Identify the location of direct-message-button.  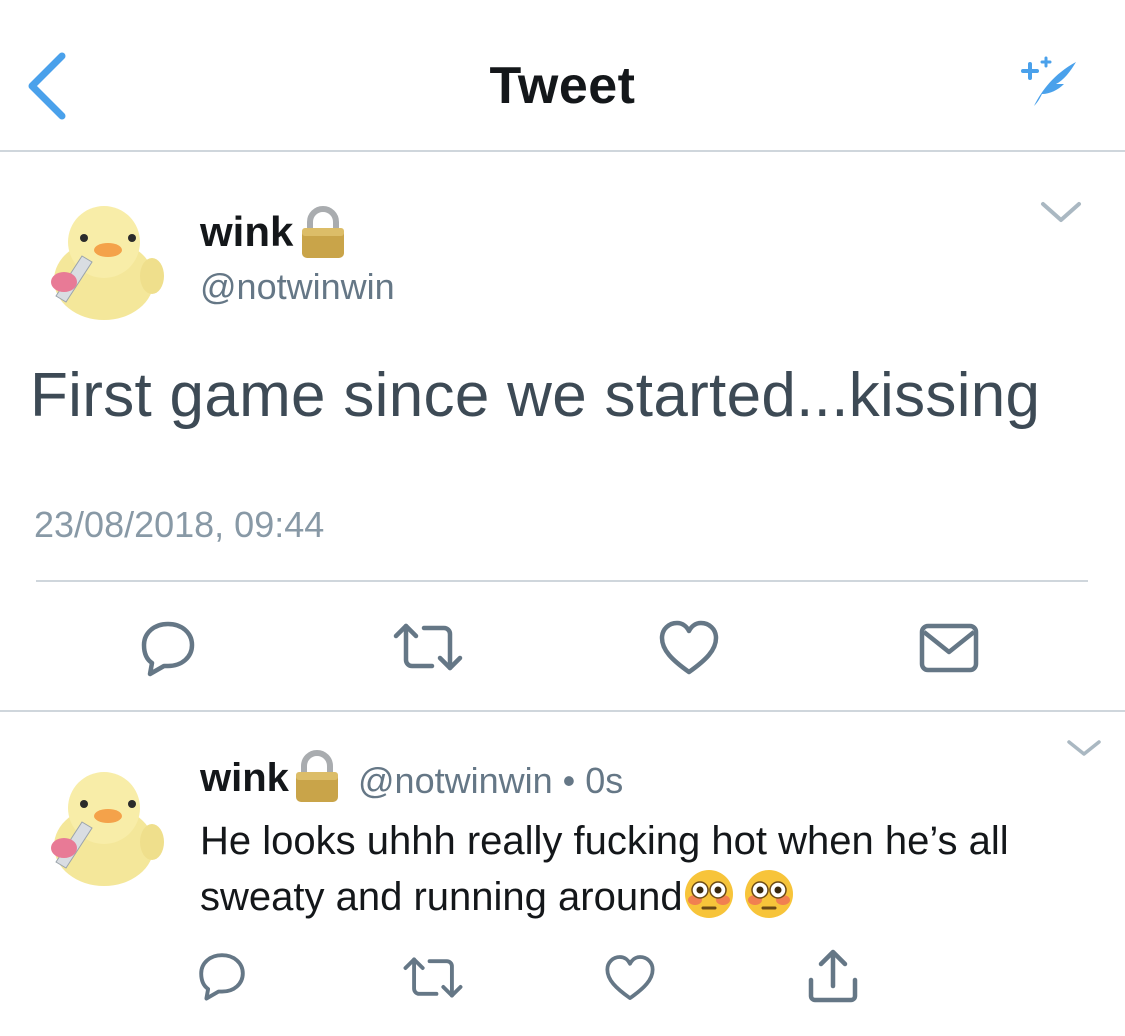
(949, 650).